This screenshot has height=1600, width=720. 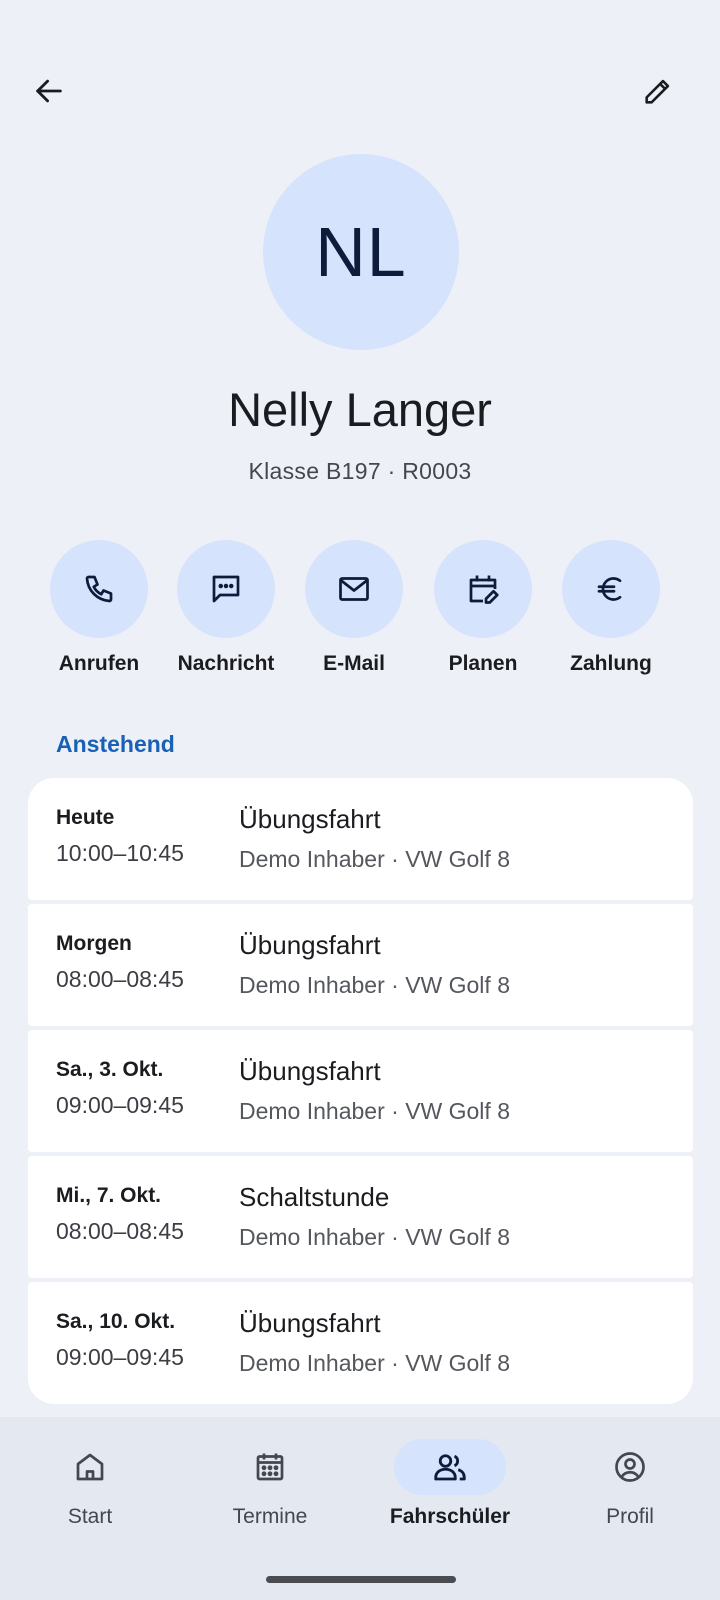 I want to click on nav-item-start-label: Start, so click(x=90, y=1516).